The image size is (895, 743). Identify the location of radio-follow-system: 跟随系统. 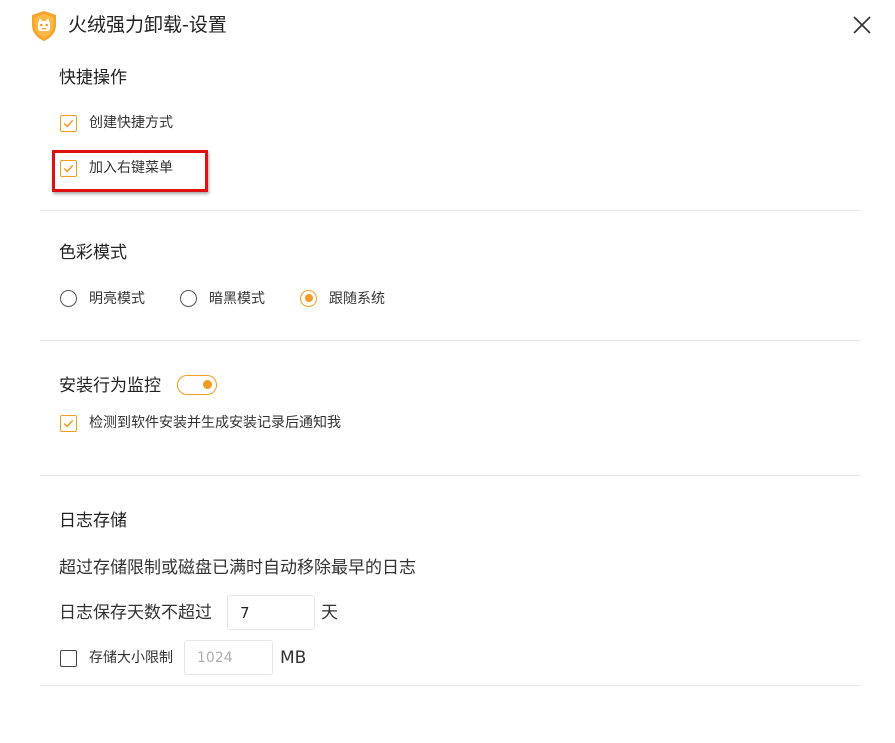
(342, 298).